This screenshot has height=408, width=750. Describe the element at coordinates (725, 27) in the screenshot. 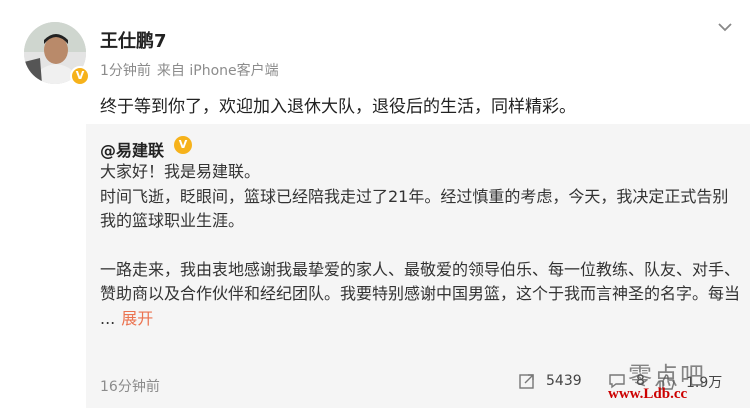

I see `chevron-down-icon` at that location.